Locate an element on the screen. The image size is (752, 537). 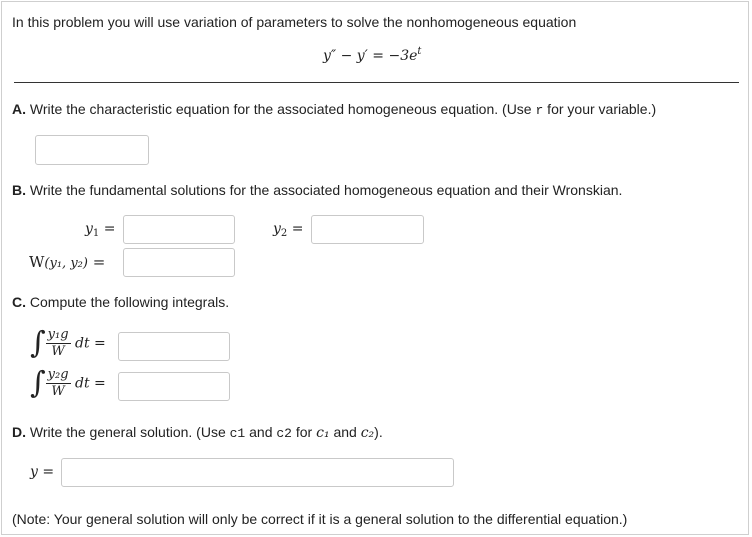
general-solution-box is located at coordinates (257, 472).